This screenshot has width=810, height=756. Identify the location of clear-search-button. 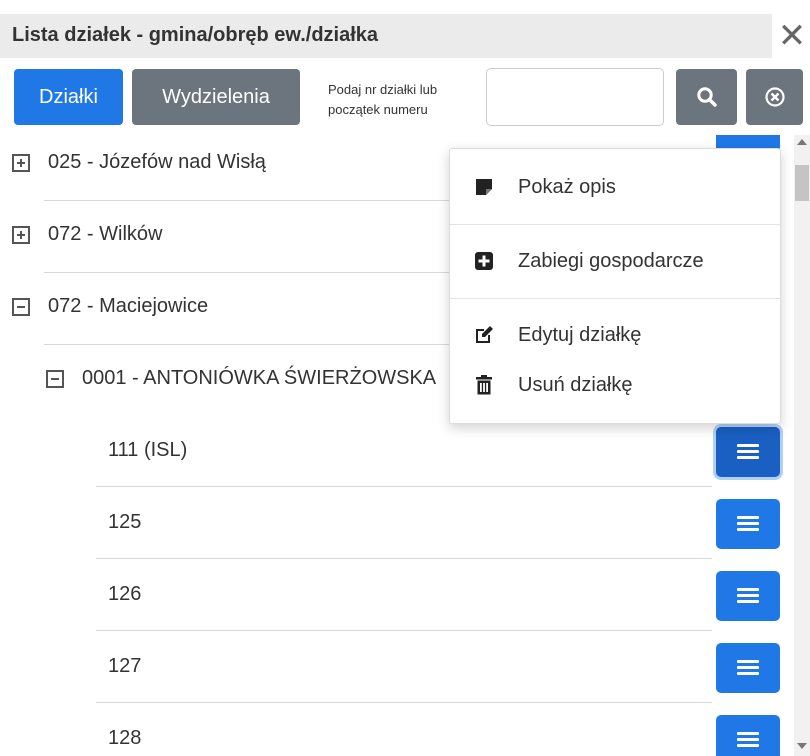
(774, 97).